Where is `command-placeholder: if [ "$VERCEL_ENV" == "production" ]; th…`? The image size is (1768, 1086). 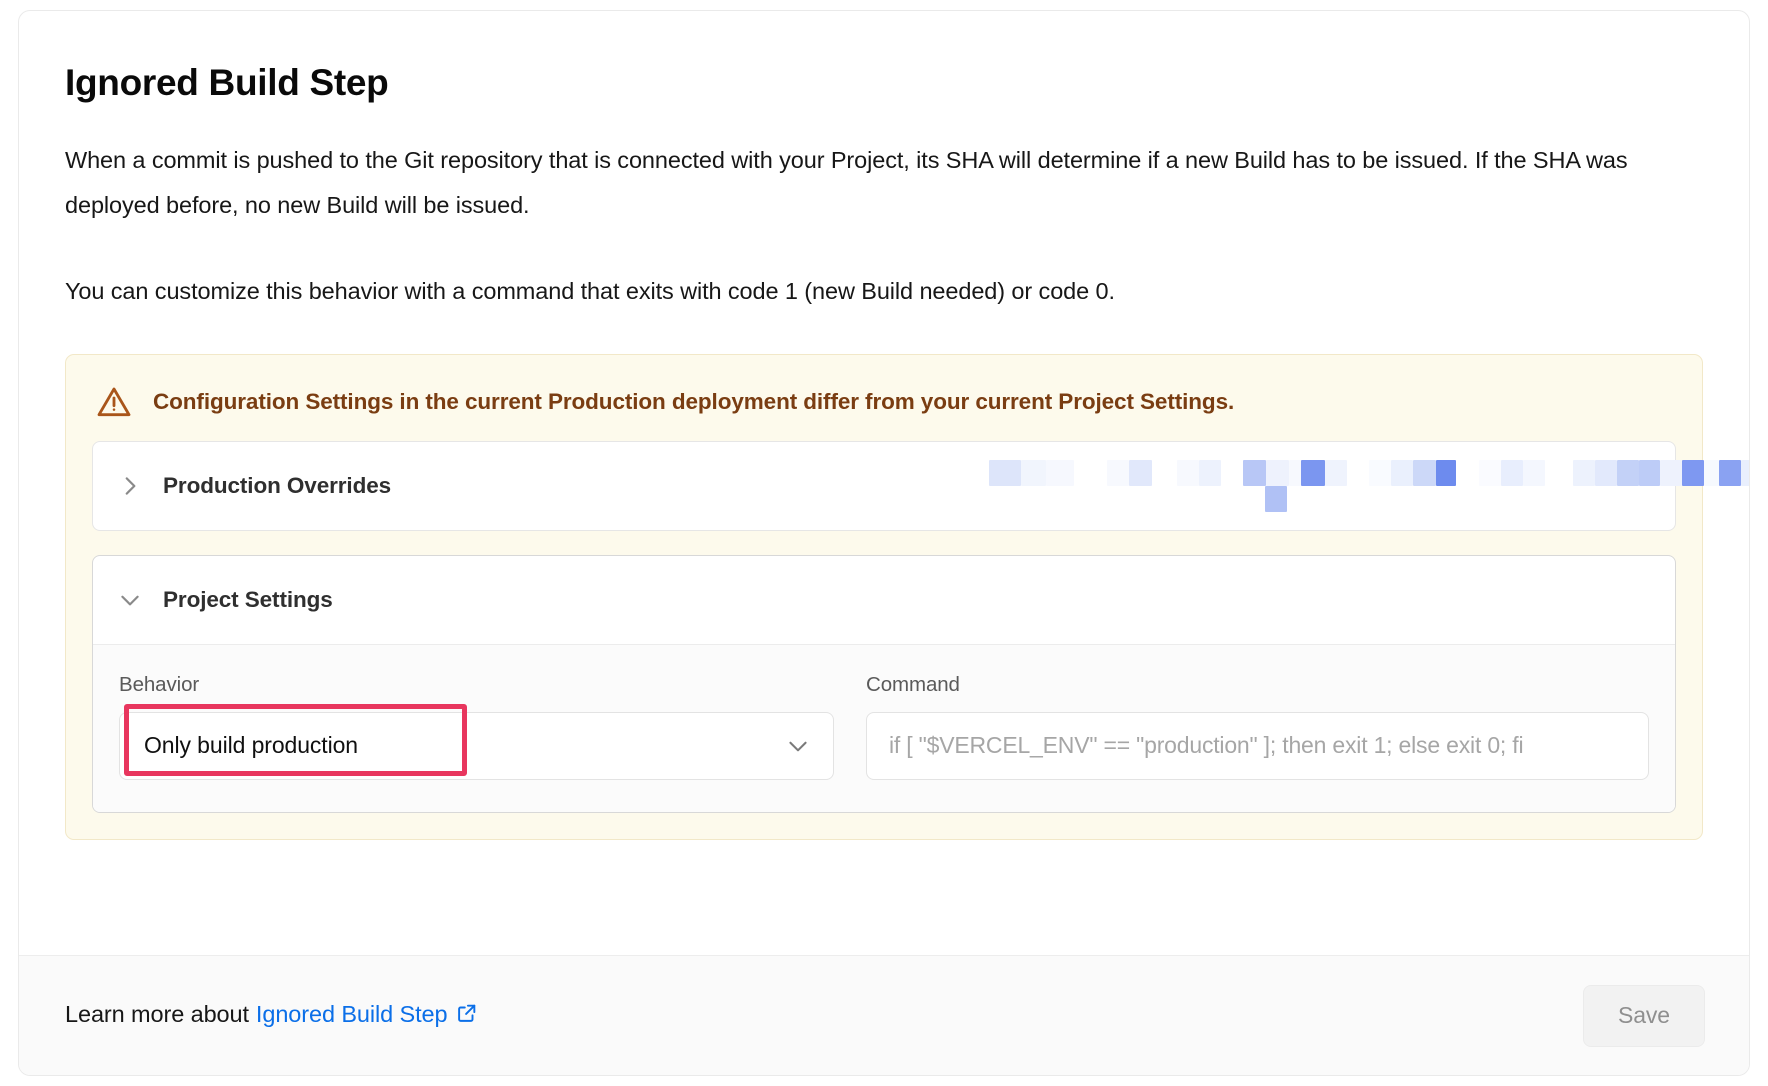 command-placeholder: if [ "$VERCEL_ENV" == "production" ]; th… is located at coordinates (1206, 745).